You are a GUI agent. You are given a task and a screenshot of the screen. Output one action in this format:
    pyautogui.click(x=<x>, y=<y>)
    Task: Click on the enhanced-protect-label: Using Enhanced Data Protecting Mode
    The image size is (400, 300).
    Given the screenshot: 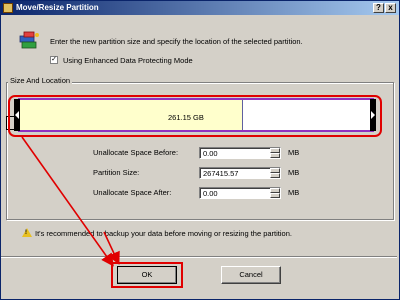 What is the action you would take?
    pyautogui.click(x=128, y=60)
    